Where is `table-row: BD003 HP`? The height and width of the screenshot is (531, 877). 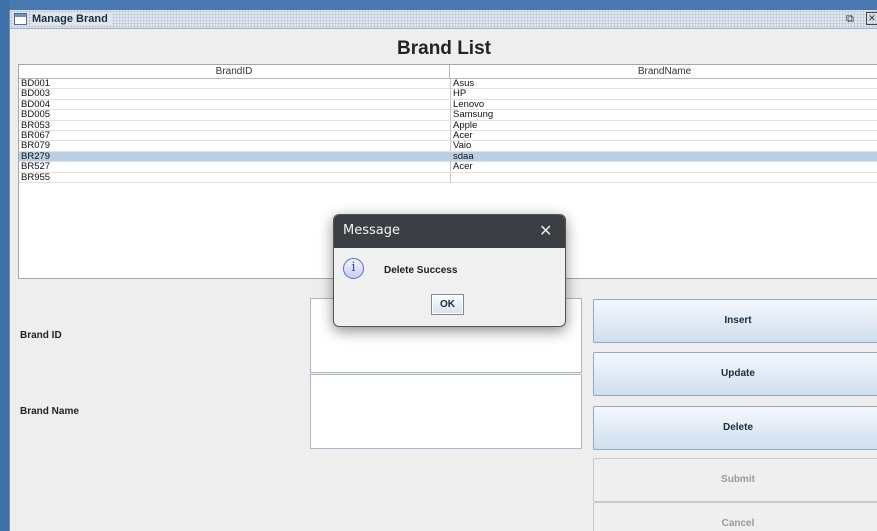 table-row: BD003 HP is located at coordinates (448, 94).